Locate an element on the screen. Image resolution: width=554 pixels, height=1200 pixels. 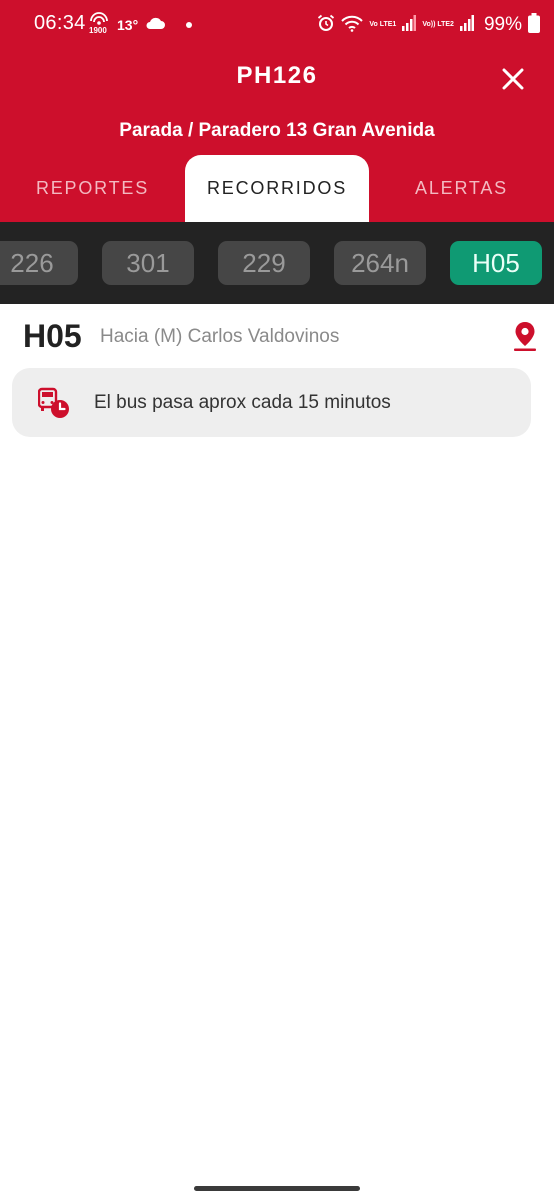
temperature: 13° is located at coordinates (128, 25).